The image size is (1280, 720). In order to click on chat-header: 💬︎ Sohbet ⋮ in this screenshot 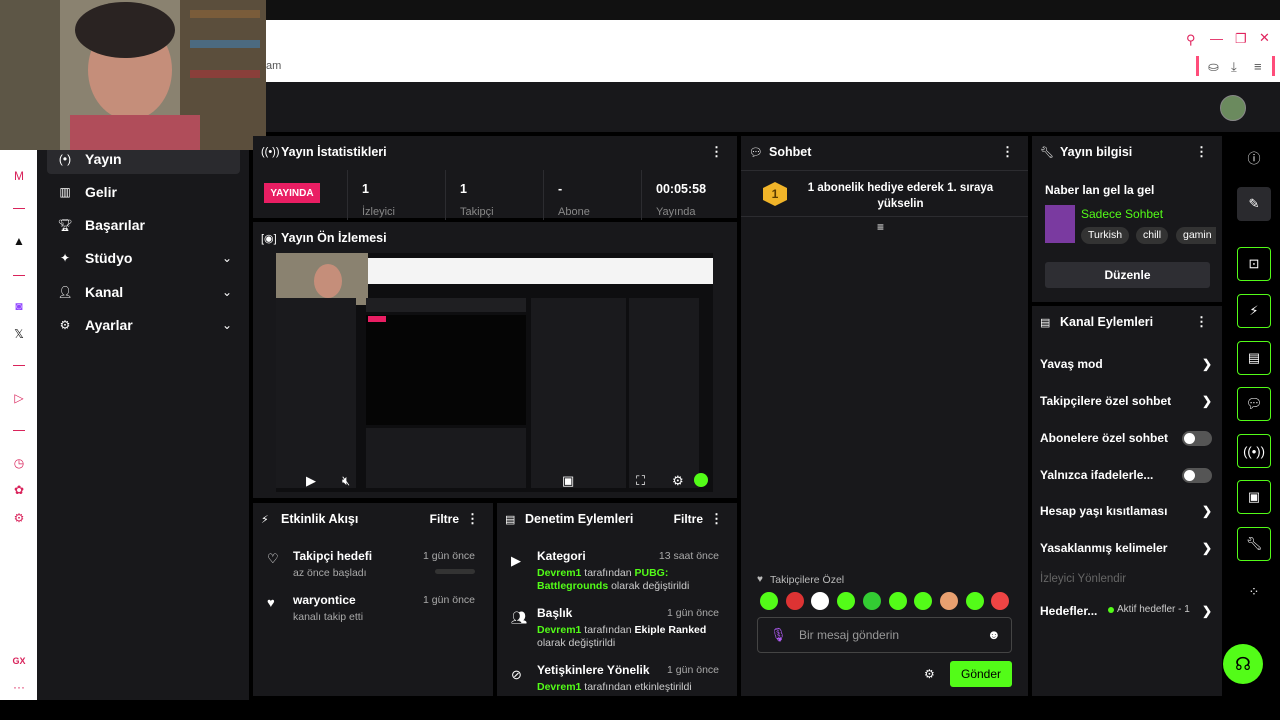, I will do `click(884, 152)`.